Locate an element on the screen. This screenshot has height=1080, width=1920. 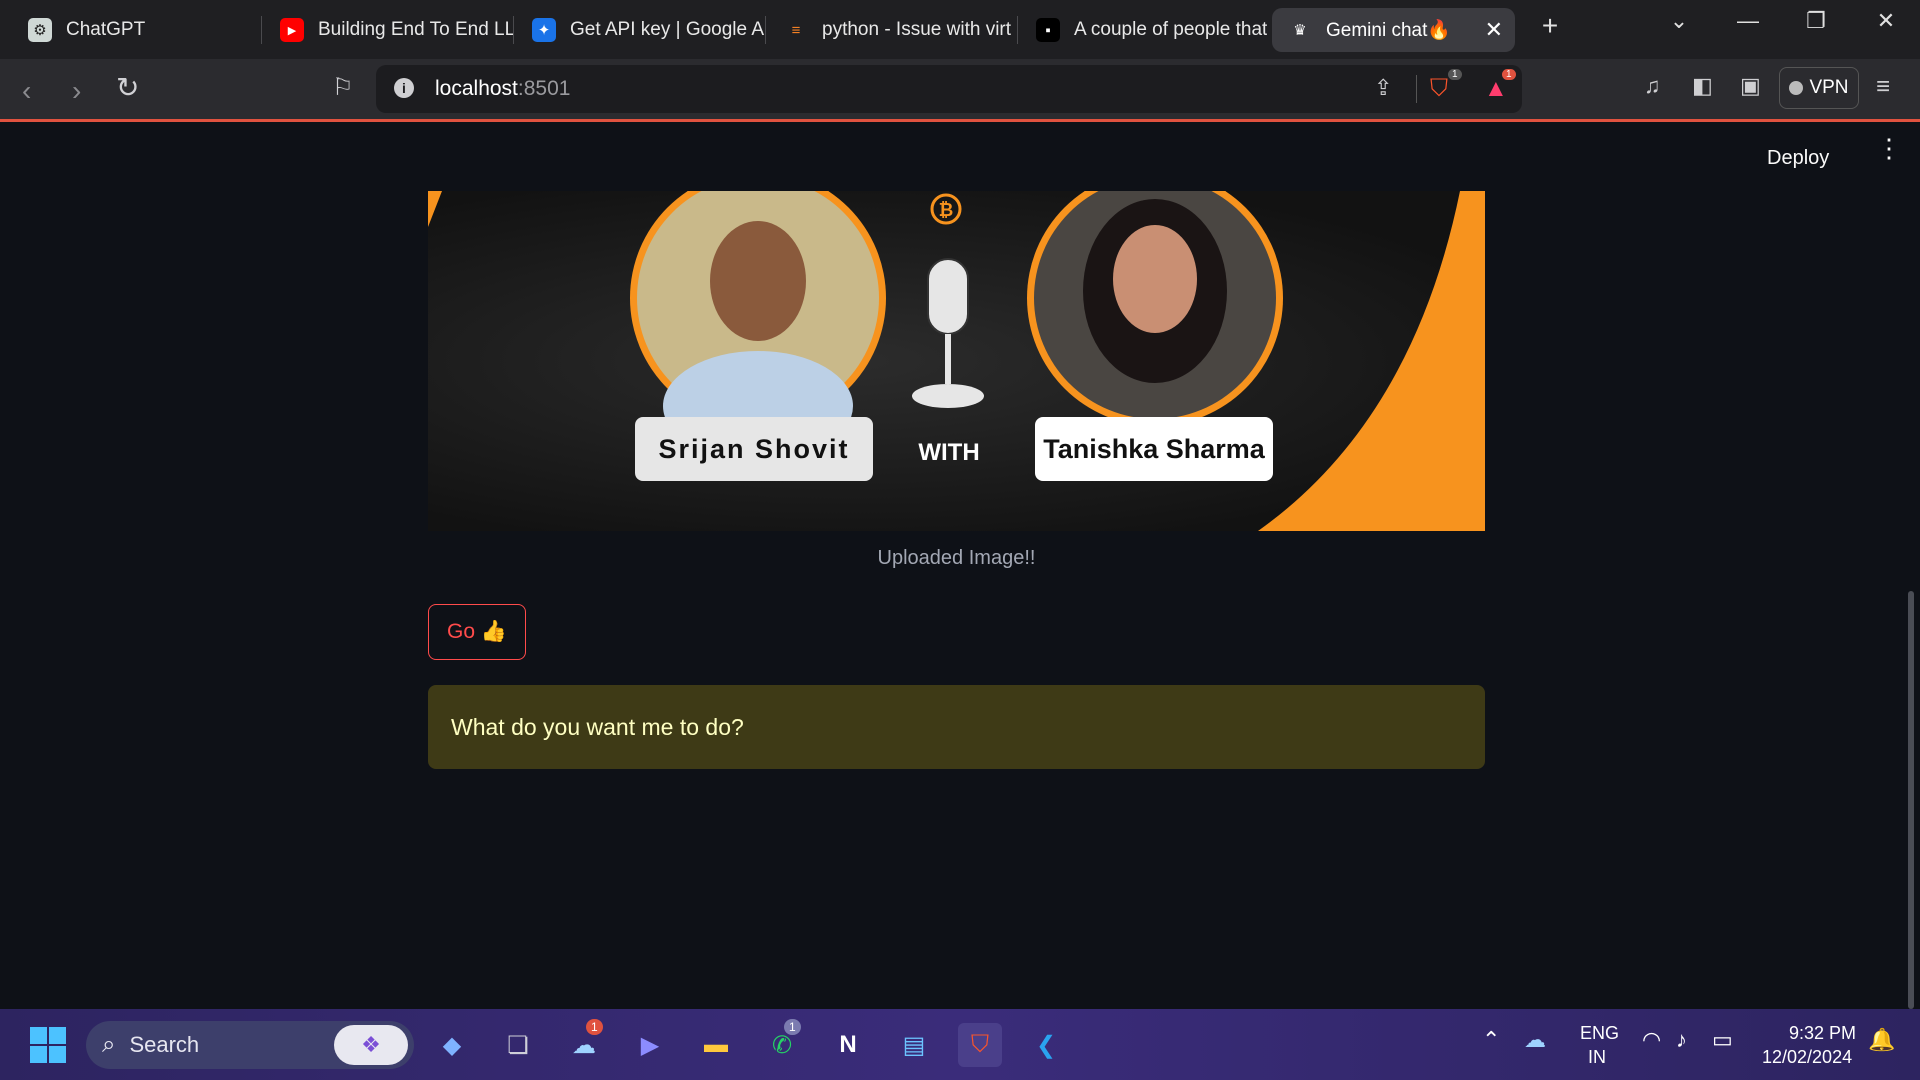
reload-icon: ↻ is located at coordinates (127, 87).